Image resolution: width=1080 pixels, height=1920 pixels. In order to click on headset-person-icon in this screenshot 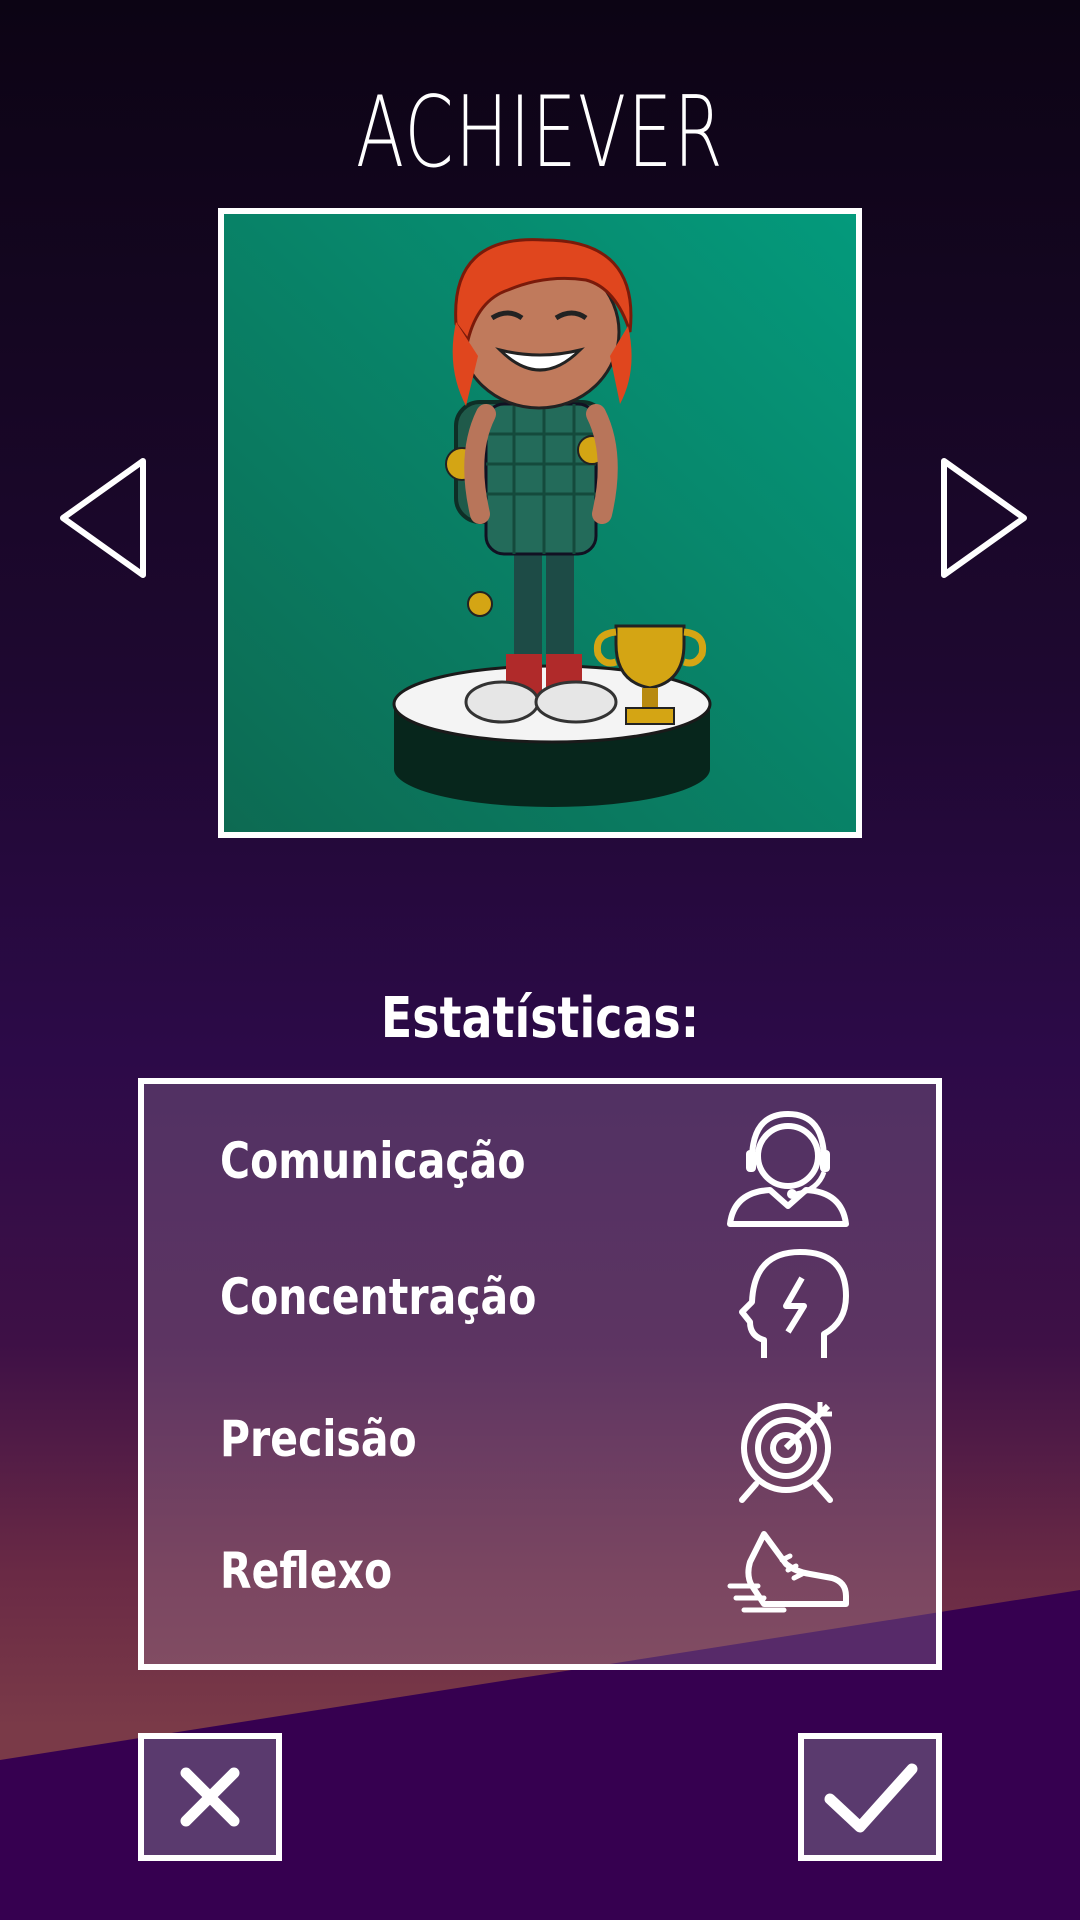, I will do `click(789, 1170)`.